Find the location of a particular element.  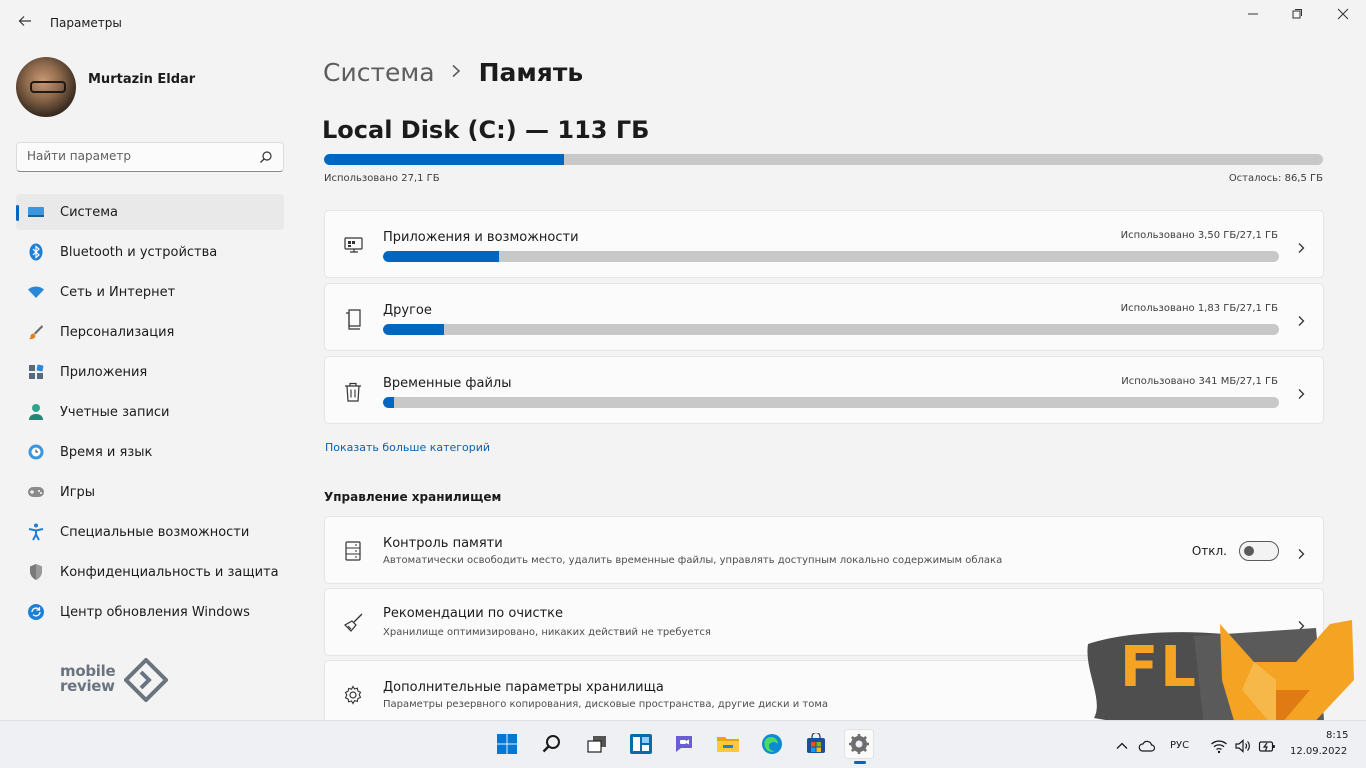

task-view-button is located at coordinates (597, 744).